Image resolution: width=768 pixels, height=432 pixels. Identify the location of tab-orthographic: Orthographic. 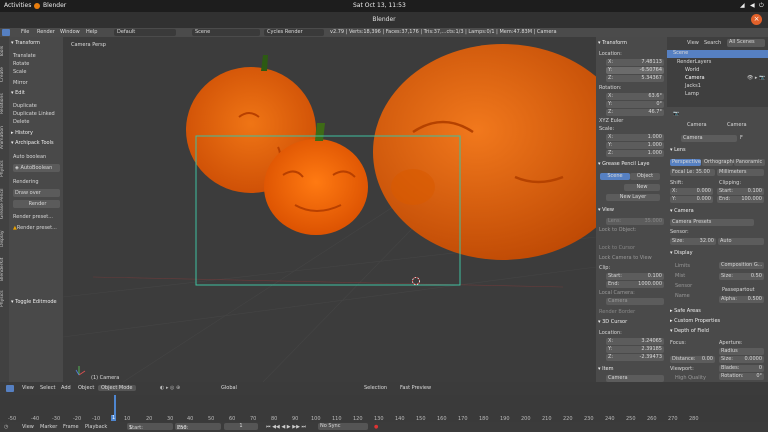
(719, 162).